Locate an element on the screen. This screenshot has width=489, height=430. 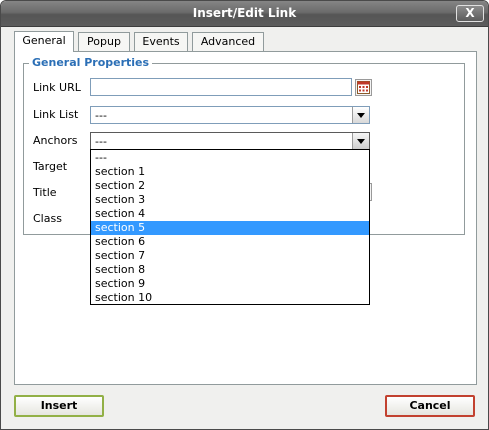
close-icon: X is located at coordinates (470, 13).